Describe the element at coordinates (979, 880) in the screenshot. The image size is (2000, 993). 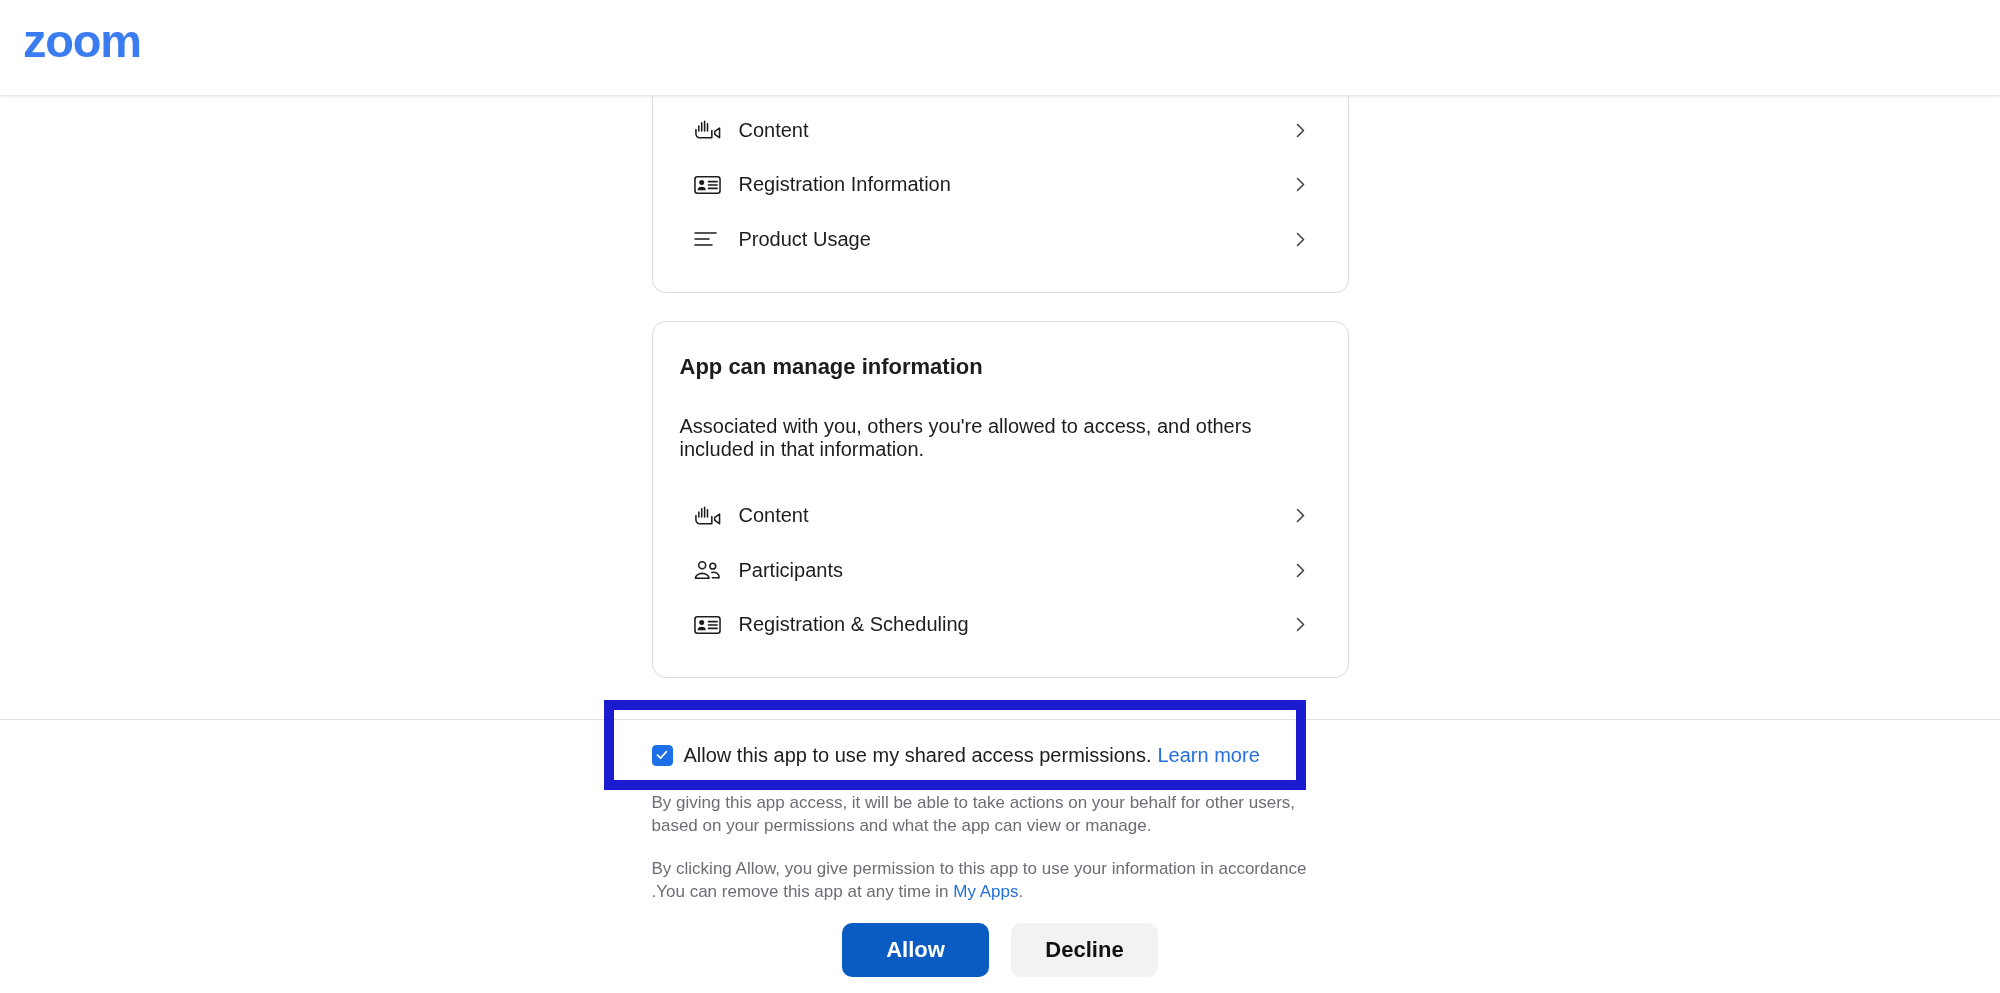
I see `consent-note: By clicking Allow, you give permission to this app to use your information in accordance .You can remove this app at any time in My Apps.` at that location.